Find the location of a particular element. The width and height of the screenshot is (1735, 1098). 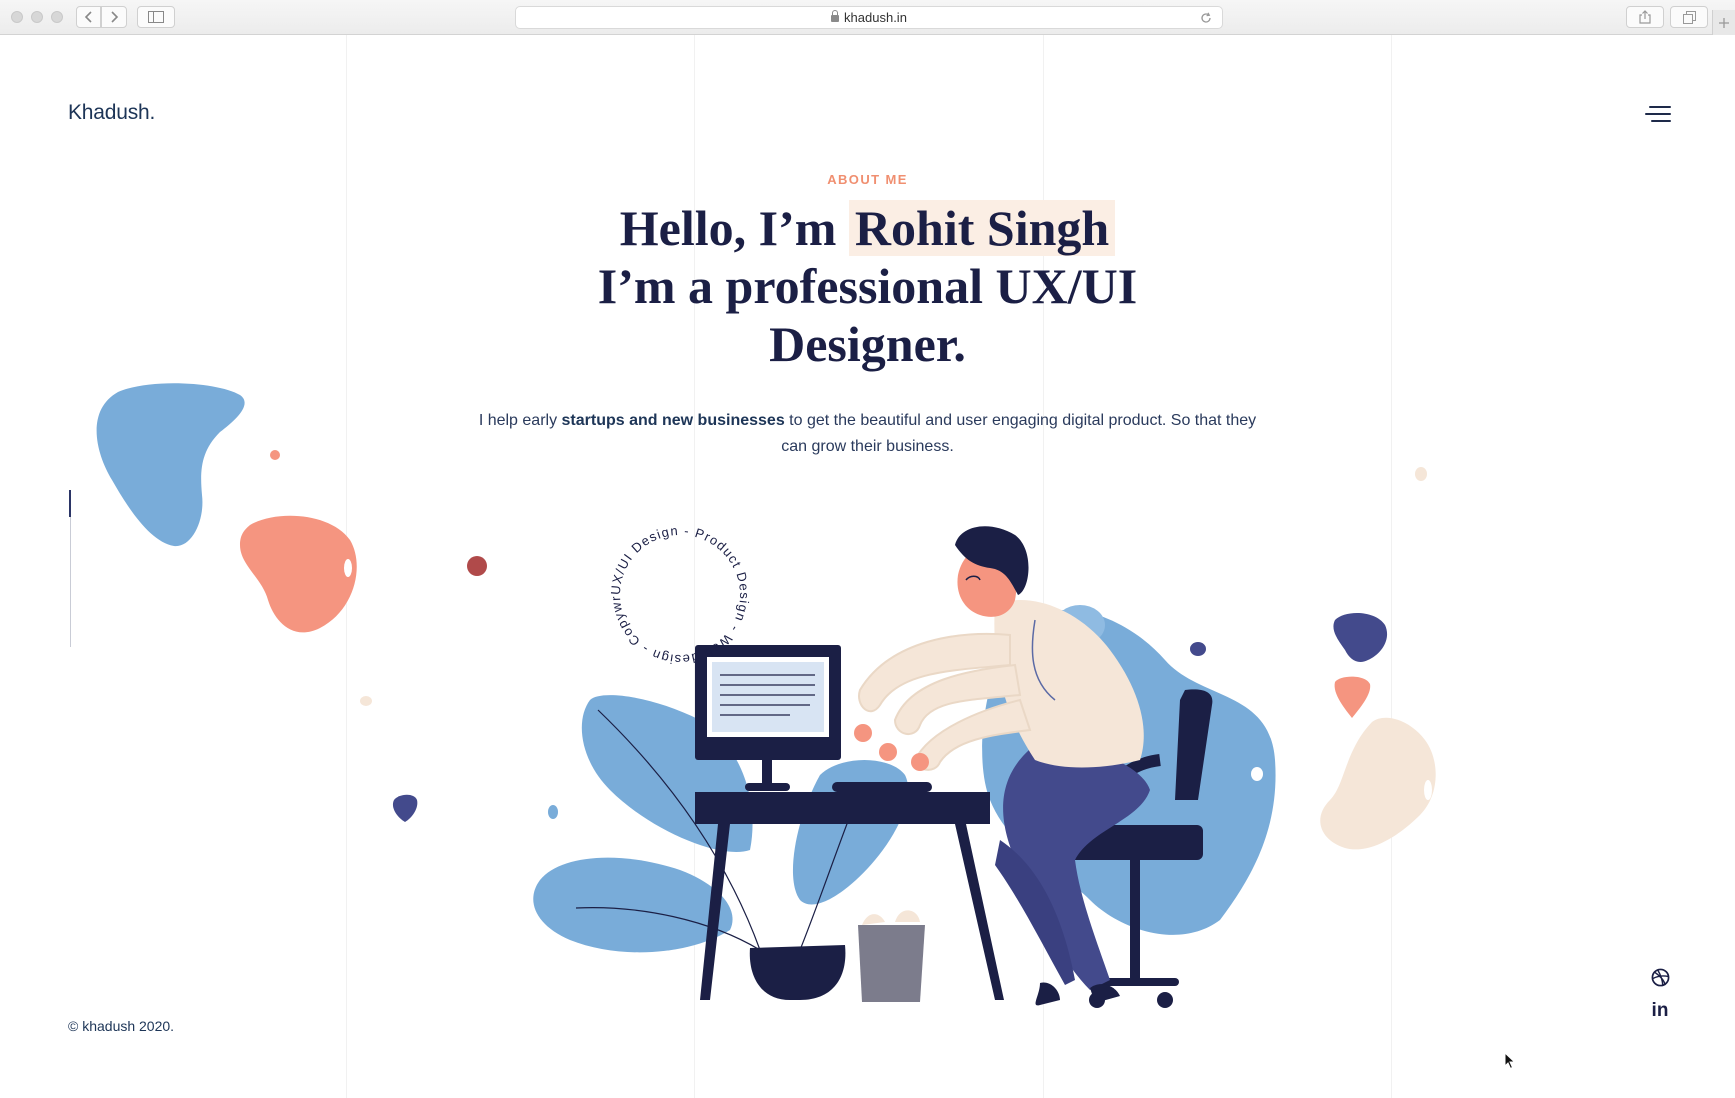

headline-greeting: Hello, I’m is located at coordinates (734, 228).